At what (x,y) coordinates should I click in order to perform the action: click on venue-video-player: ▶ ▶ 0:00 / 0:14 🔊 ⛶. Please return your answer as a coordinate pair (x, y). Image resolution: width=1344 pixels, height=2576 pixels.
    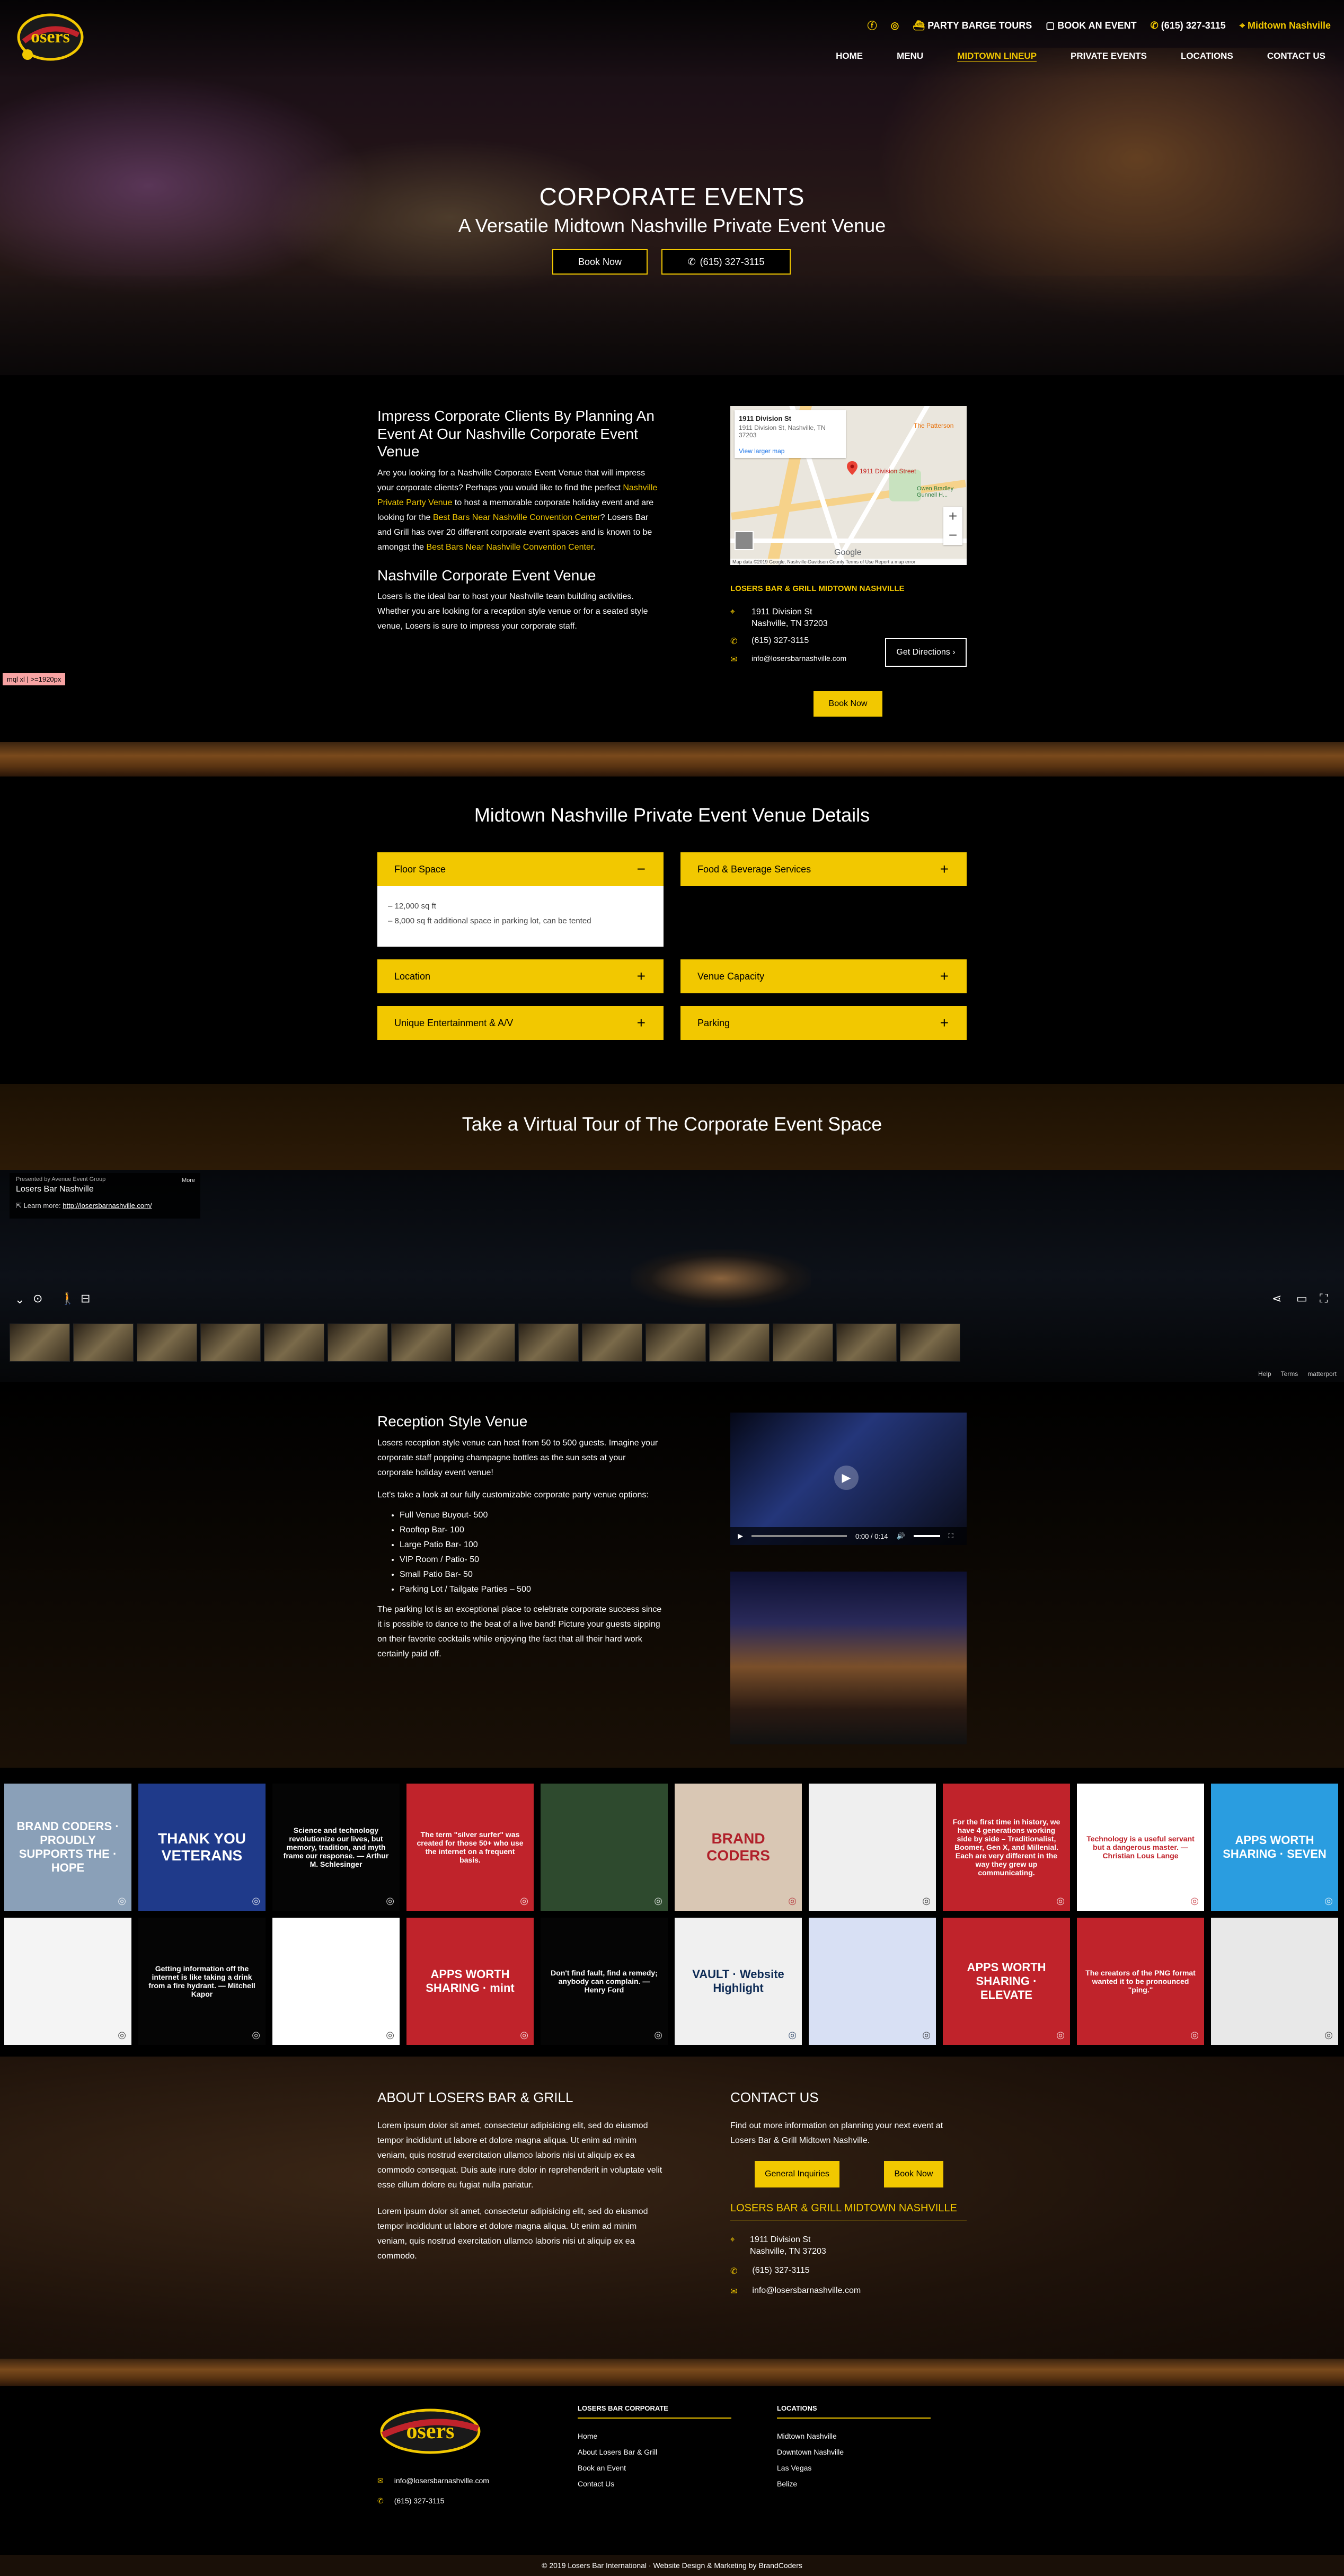
    Looking at the image, I should click on (848, 1479).